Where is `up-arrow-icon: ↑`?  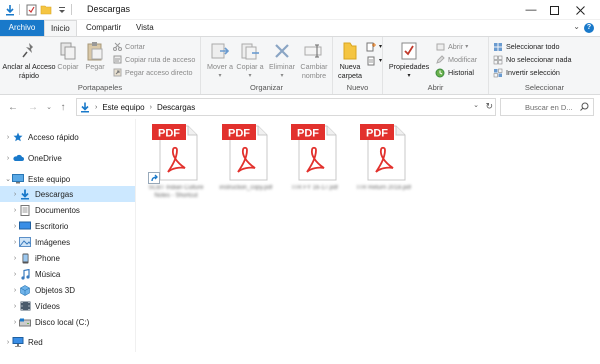 up-arrow-icon: ↑ is located at coordinates (63, 107).